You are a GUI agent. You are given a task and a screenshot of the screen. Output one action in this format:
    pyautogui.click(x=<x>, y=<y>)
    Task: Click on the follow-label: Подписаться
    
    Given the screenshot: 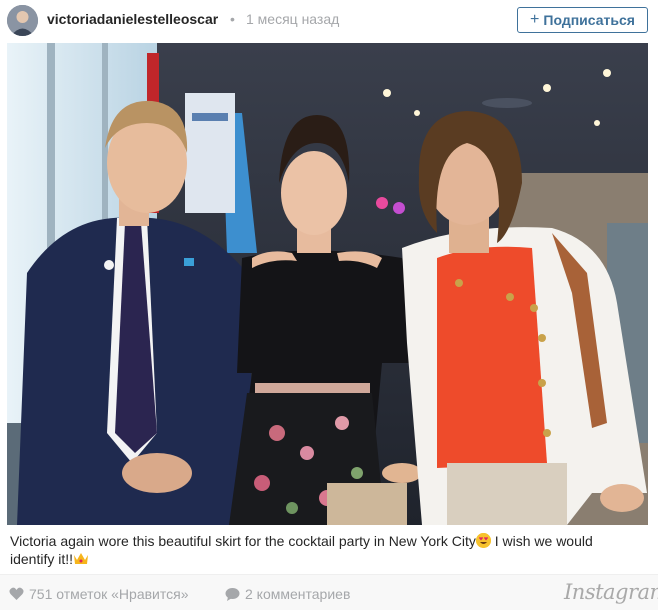 What is the action you would take?
    pyautogui.click(x=589, y=20)
    